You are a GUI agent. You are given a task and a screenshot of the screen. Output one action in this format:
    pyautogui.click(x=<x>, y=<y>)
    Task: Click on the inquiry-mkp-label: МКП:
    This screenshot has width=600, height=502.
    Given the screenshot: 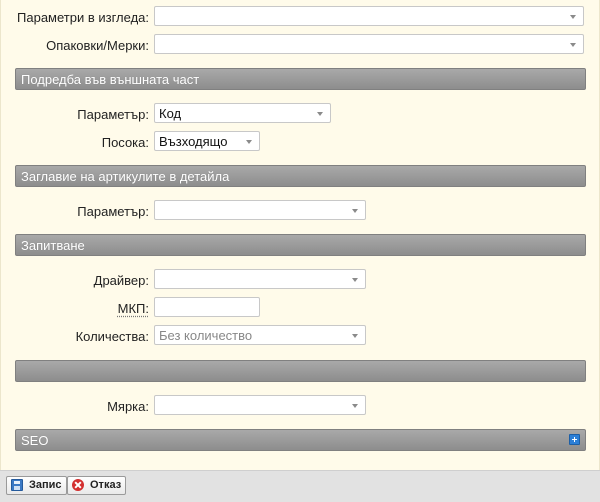 What is the action you would take?
    pyautogui.click(x=133, y=308)
    